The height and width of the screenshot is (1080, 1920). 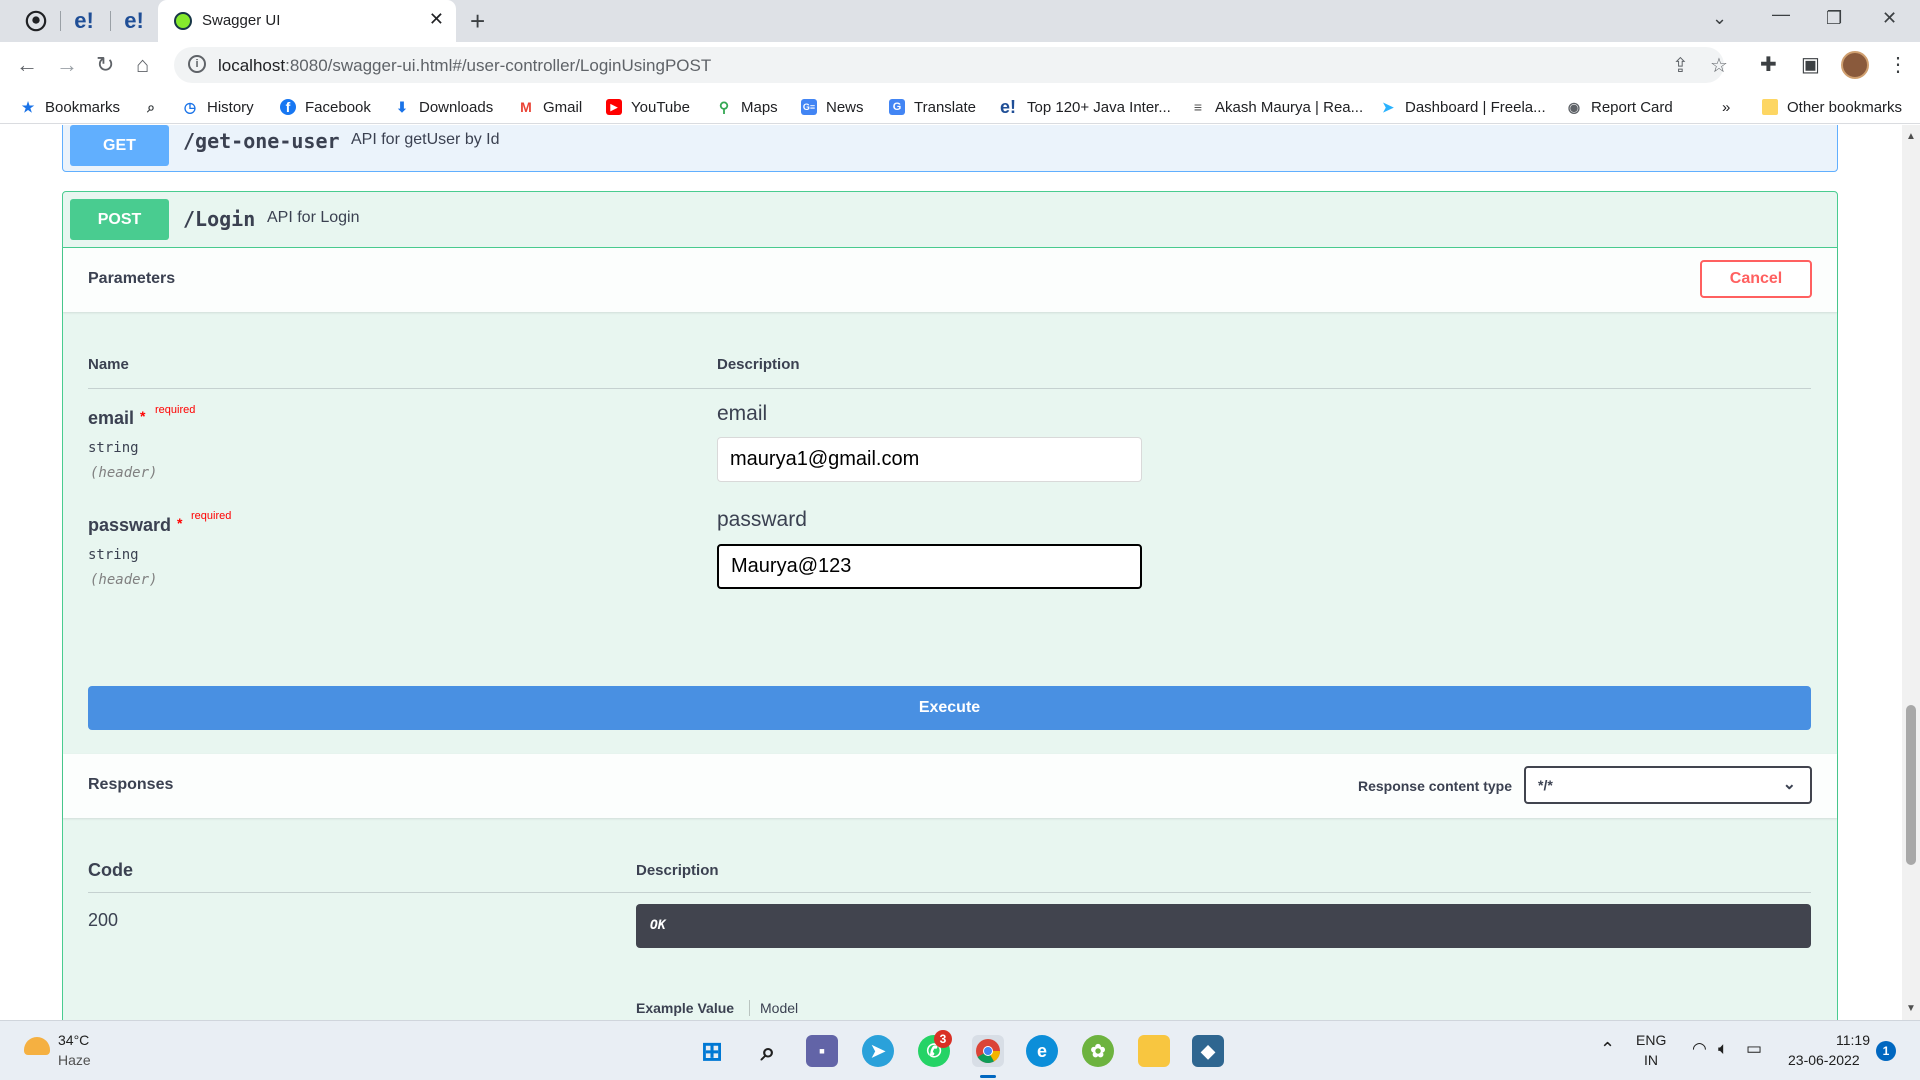 I want to click on spring-tool-suite-icon: ✿, so click(x=1098, y=1051).